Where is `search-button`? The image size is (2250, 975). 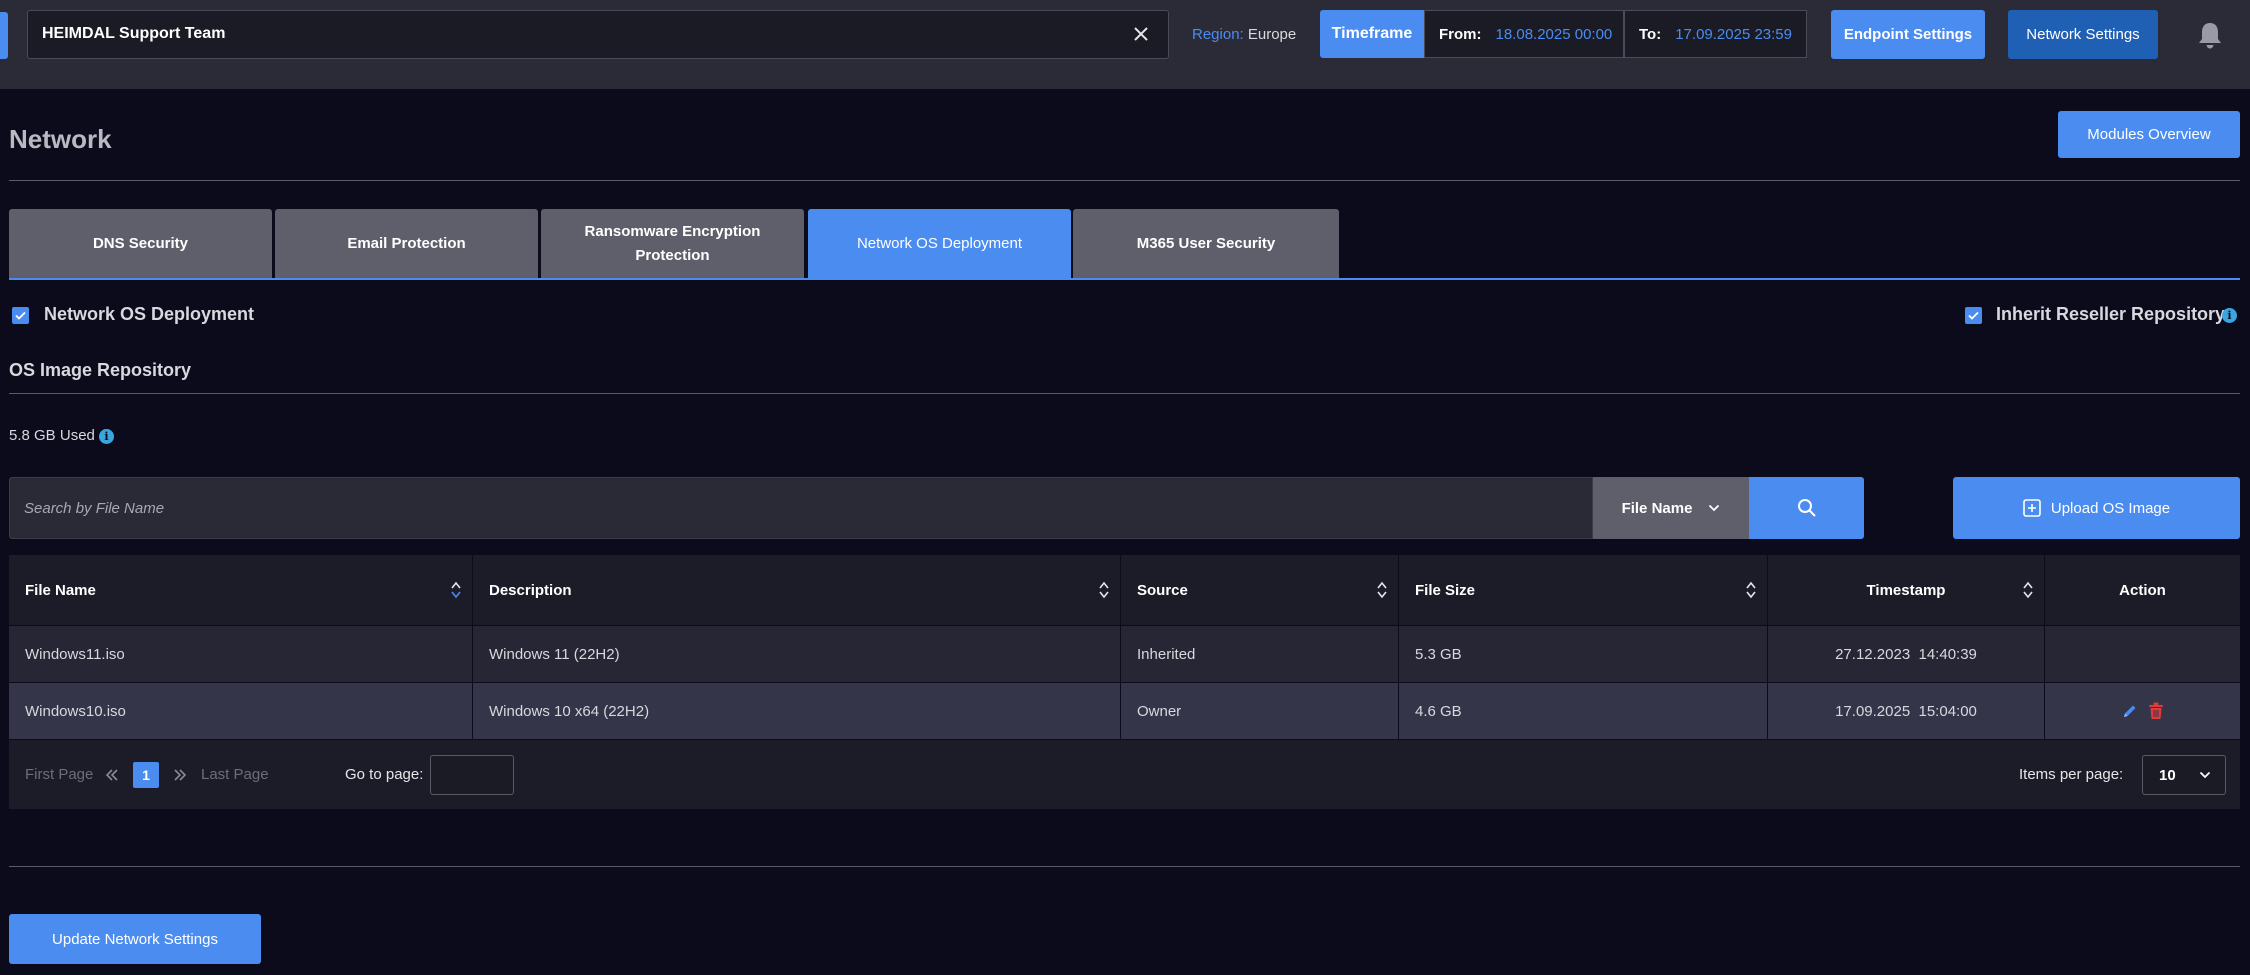 search-button is located at coordinates (1806, 508).